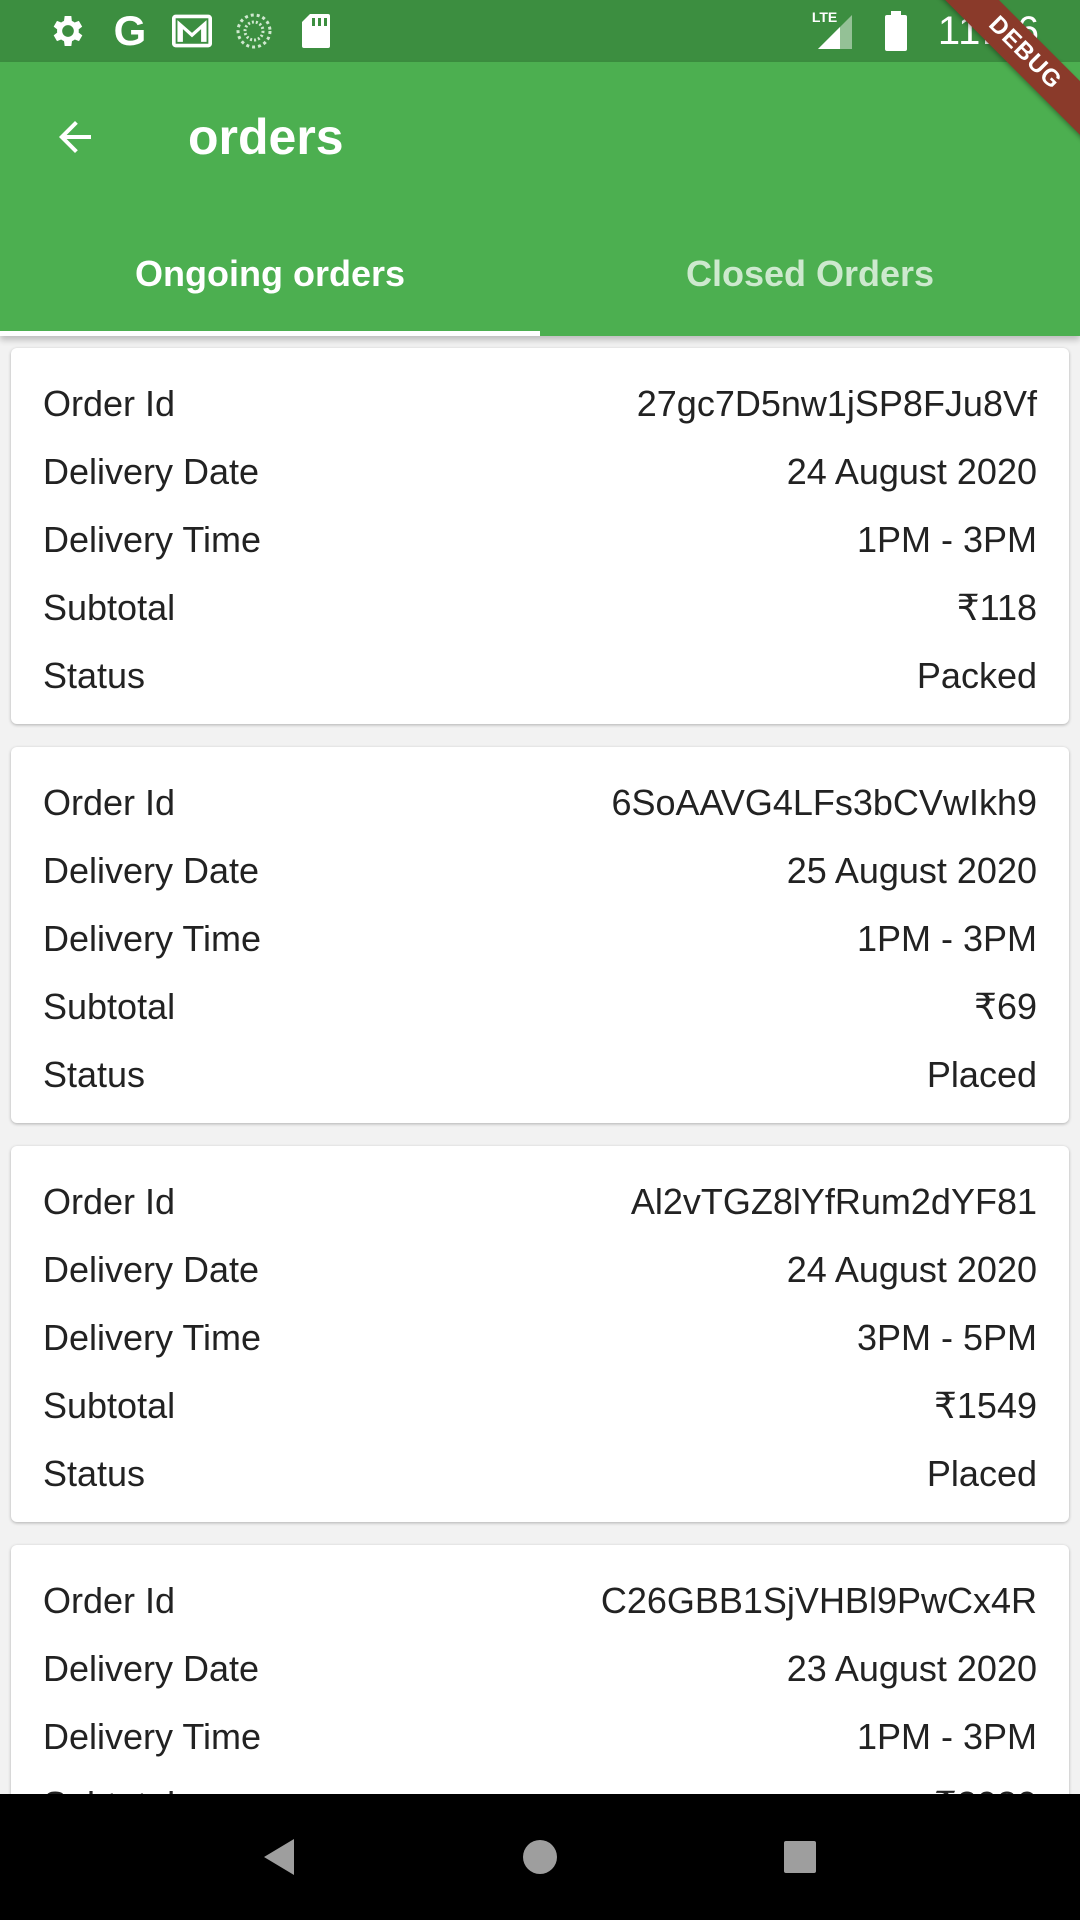  Describe the element at coordinates (896, 31) in the screenshot. I see `battery-icon` at that location.